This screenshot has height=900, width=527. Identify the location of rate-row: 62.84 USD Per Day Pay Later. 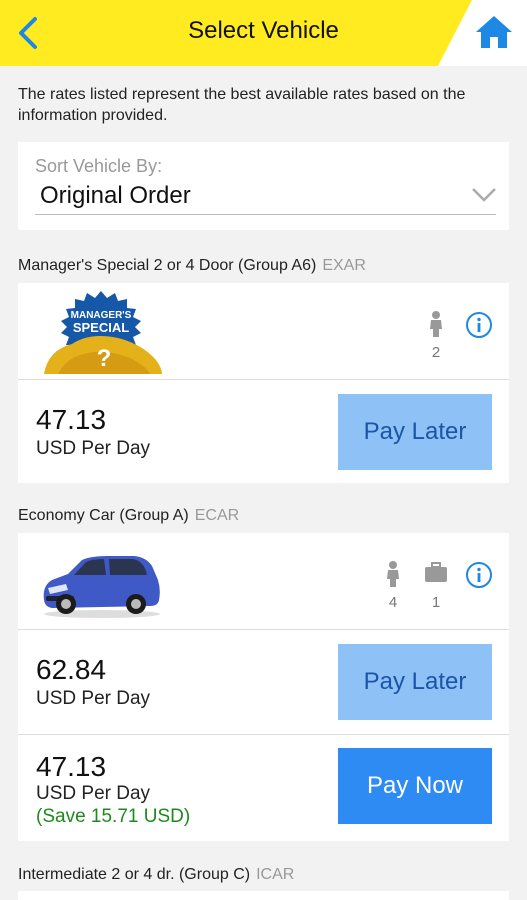
(263, 682).